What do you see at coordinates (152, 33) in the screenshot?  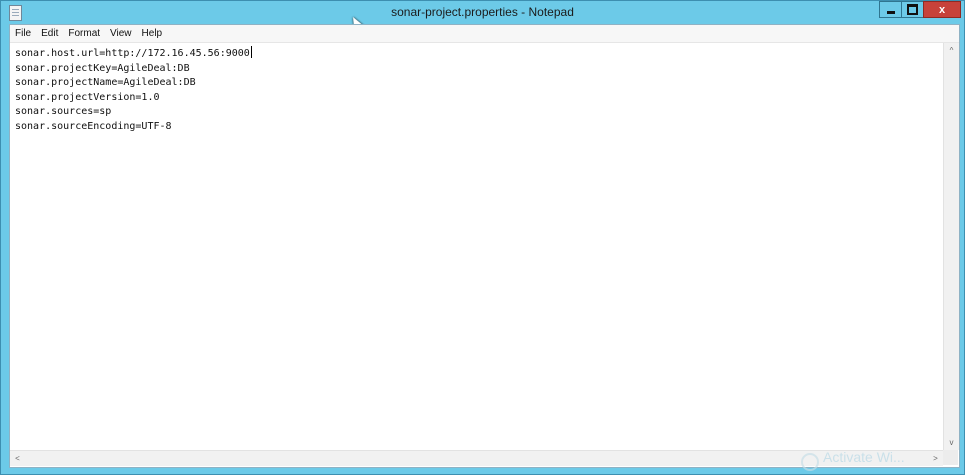 I see `menu-help: Help` at bounding box center [152, 33].